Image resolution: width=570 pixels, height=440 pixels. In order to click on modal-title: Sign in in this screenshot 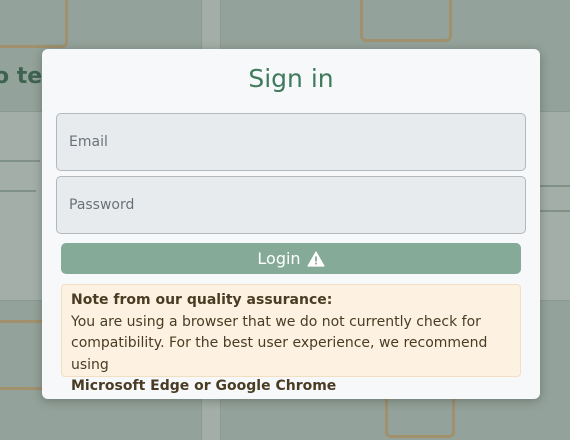, I will do `click(291, 78)`.